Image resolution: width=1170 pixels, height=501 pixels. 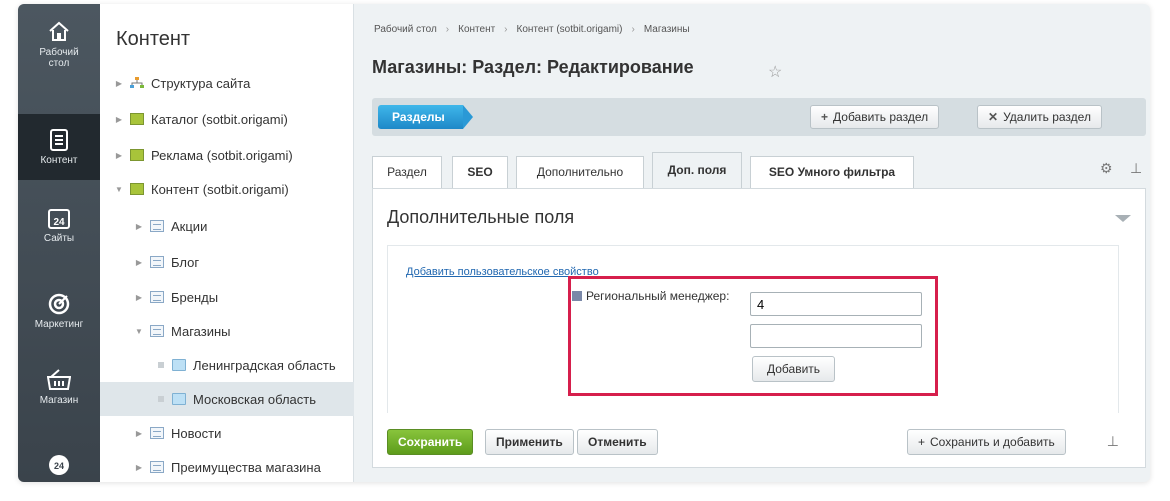 What do you see at coordinates (227, 399) in the screenshot?
I see `tree-item-moscow-region: Московская область` at bounding box center [227, 399].